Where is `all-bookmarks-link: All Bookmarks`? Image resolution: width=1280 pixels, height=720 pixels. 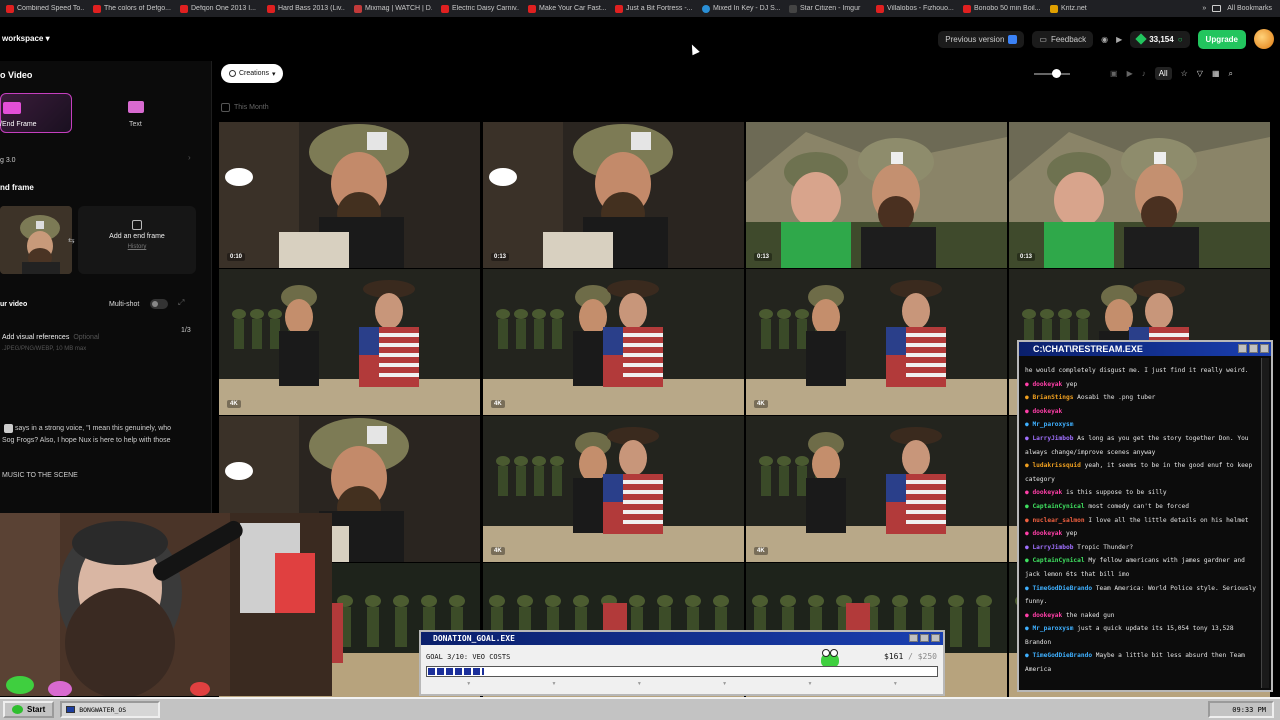 all-bookmarks-link: All Bookmarks is located at coordinates (1249, 8).